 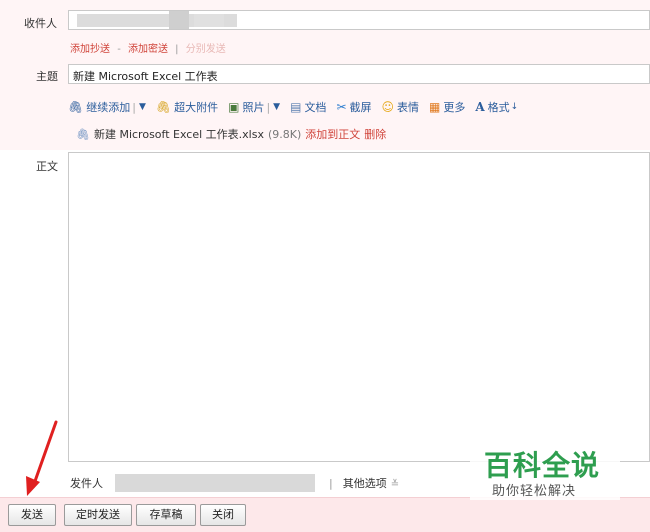 I want to click on arrow-down-icon: ↓, so click(x=514, y=107).